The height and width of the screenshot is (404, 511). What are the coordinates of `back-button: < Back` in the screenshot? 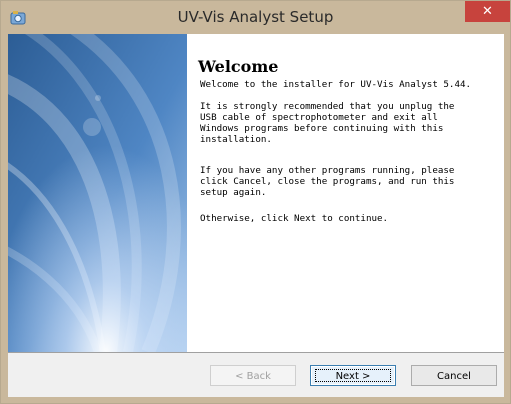 It's located at (253, 375).